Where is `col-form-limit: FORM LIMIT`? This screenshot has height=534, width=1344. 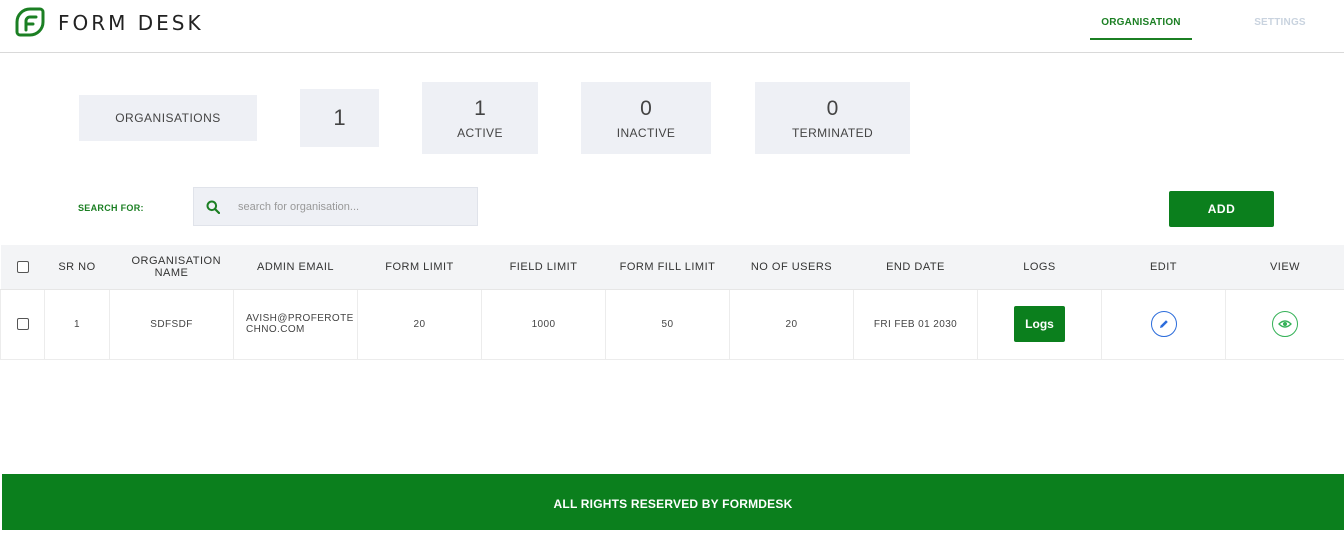 col-form-limit: FORM LIMIT is located at coordinates (420, 267).